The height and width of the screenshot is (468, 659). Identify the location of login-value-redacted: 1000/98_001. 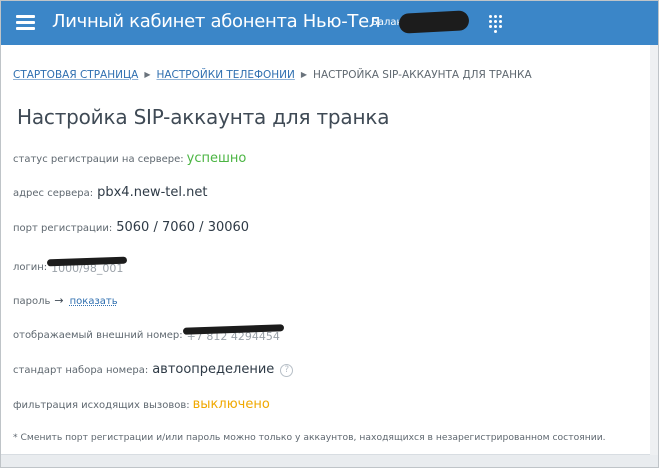
(87, 265).